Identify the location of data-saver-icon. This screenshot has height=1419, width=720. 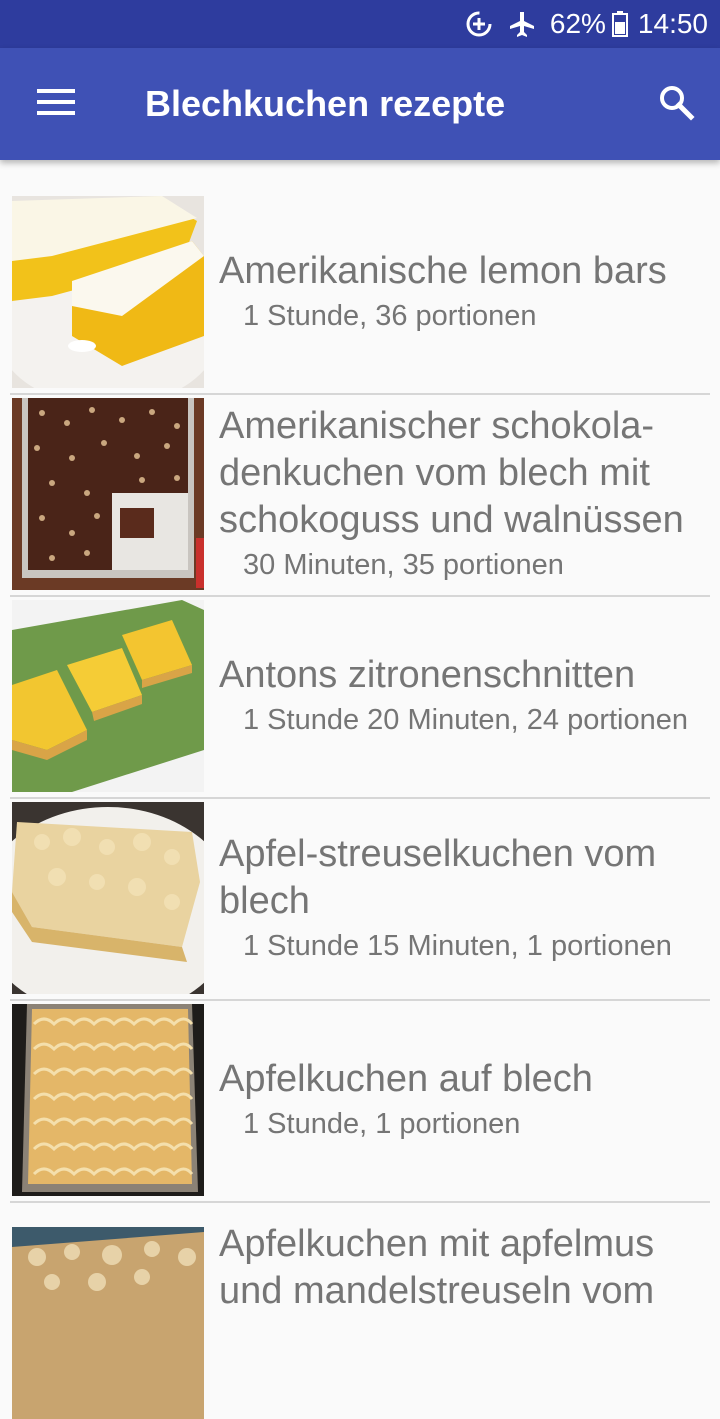
(479, 24).